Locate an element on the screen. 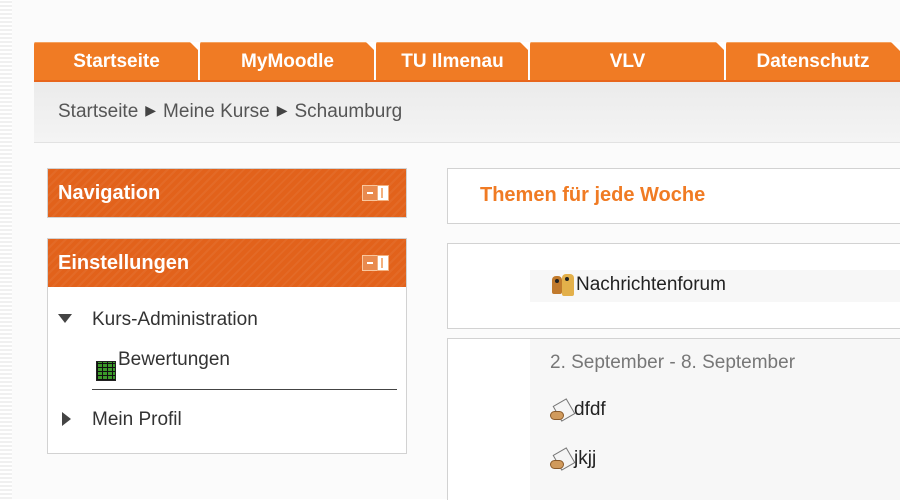 This screenshot has width=900, height=500. tab-datenschutz: Datenschutz is located at coordinates (813, 61).